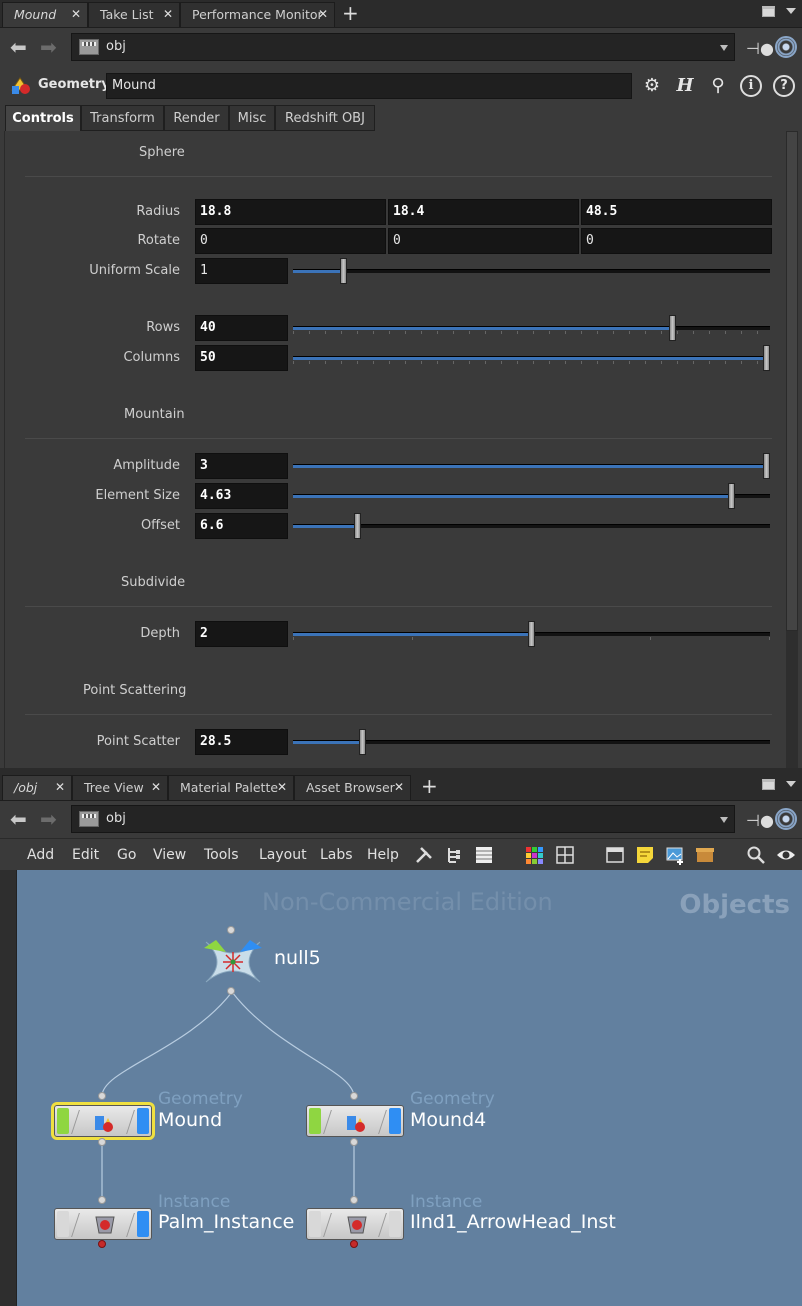  I want to click on image-add-icon, so click(675, 855).